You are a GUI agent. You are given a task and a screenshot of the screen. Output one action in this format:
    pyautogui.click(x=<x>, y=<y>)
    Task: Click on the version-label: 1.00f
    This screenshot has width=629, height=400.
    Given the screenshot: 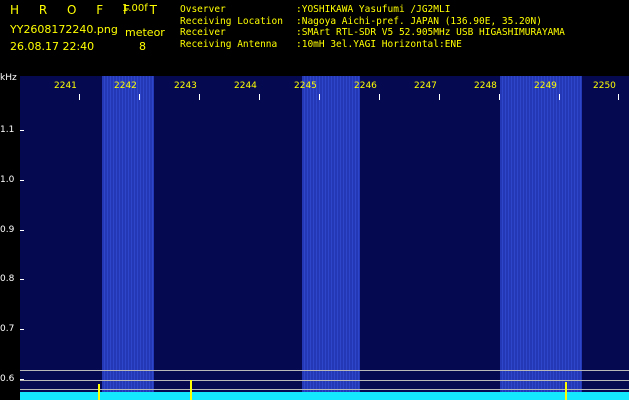 What is the action you would take?
    pyautogui.click(x=135, y=8)
    